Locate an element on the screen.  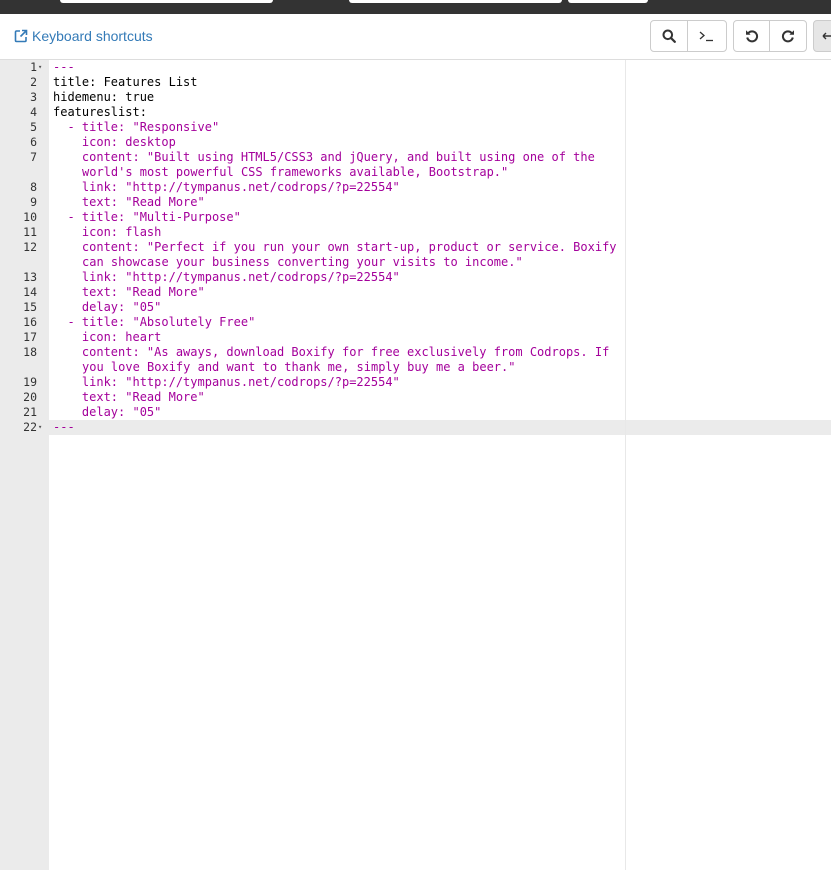
code-token: icon: flash is located at coordinates (107, 232).